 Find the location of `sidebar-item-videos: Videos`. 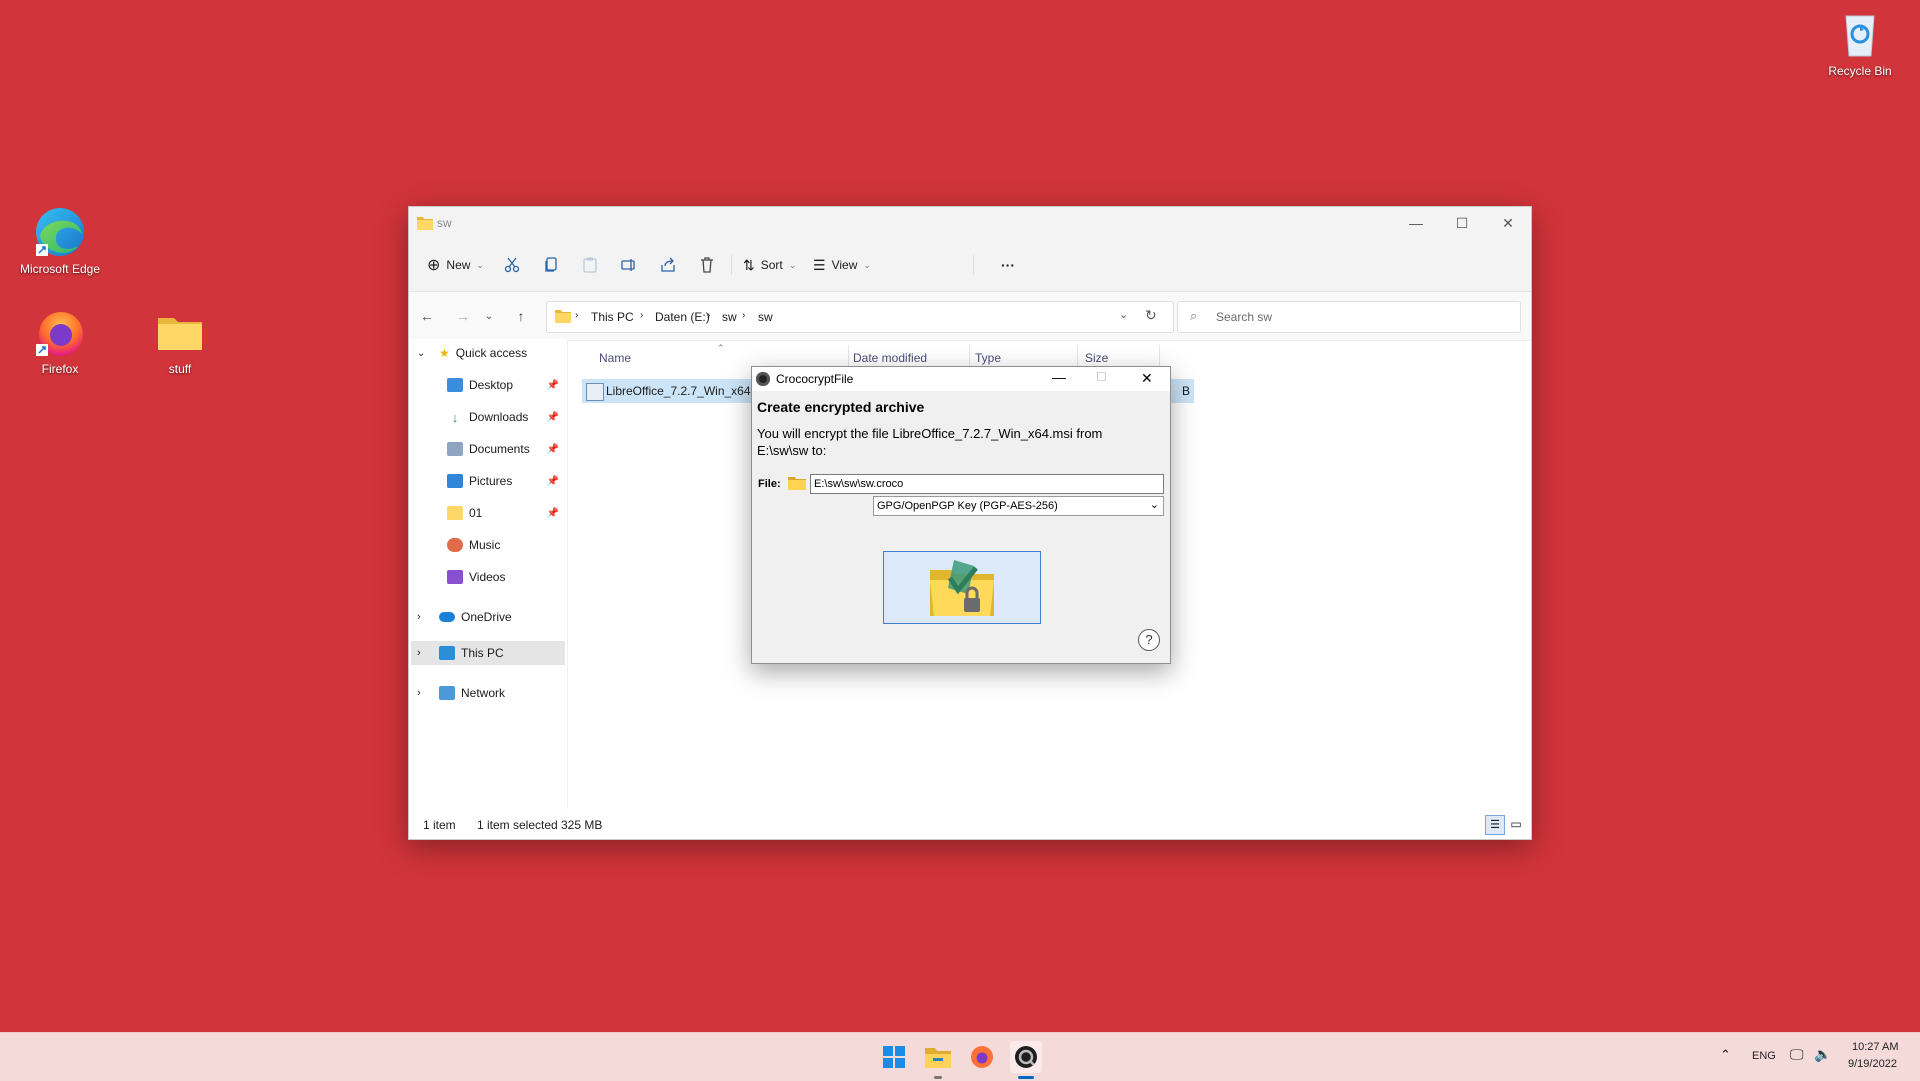

sidebar-item-videos: Videos is located at coordinates (488, 577).